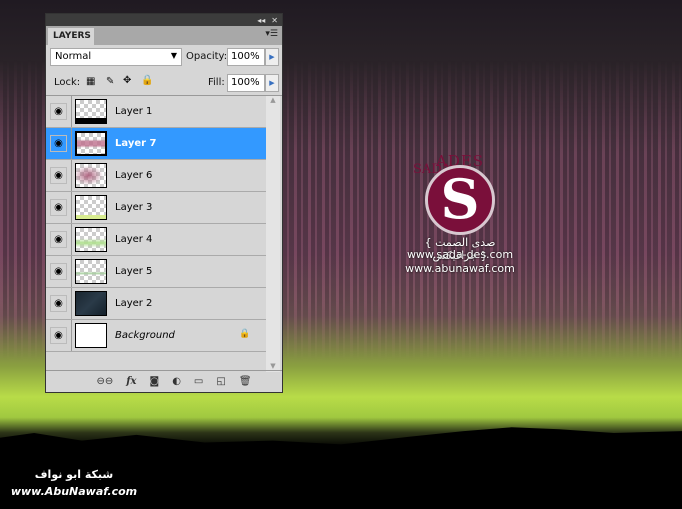  I want to click on layer-row: ◉ Layer 7, so click(156, 144).